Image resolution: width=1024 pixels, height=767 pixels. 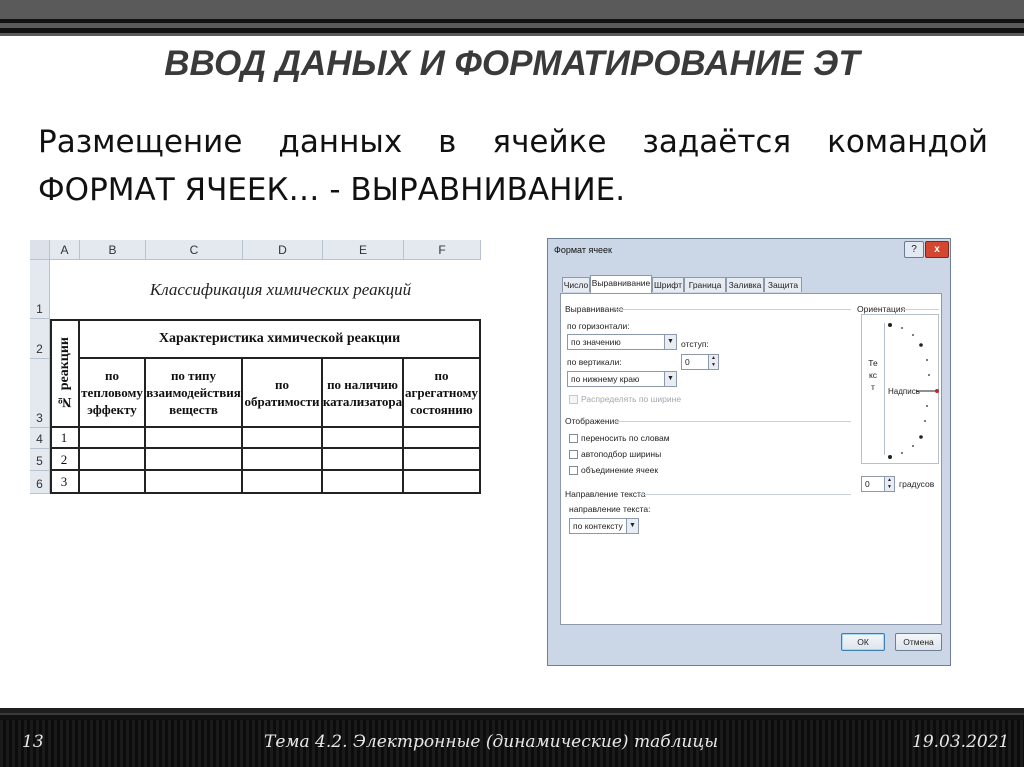 I want to click on characteristics-header: Характеристика химической реакции, so click(x=280, y=339).